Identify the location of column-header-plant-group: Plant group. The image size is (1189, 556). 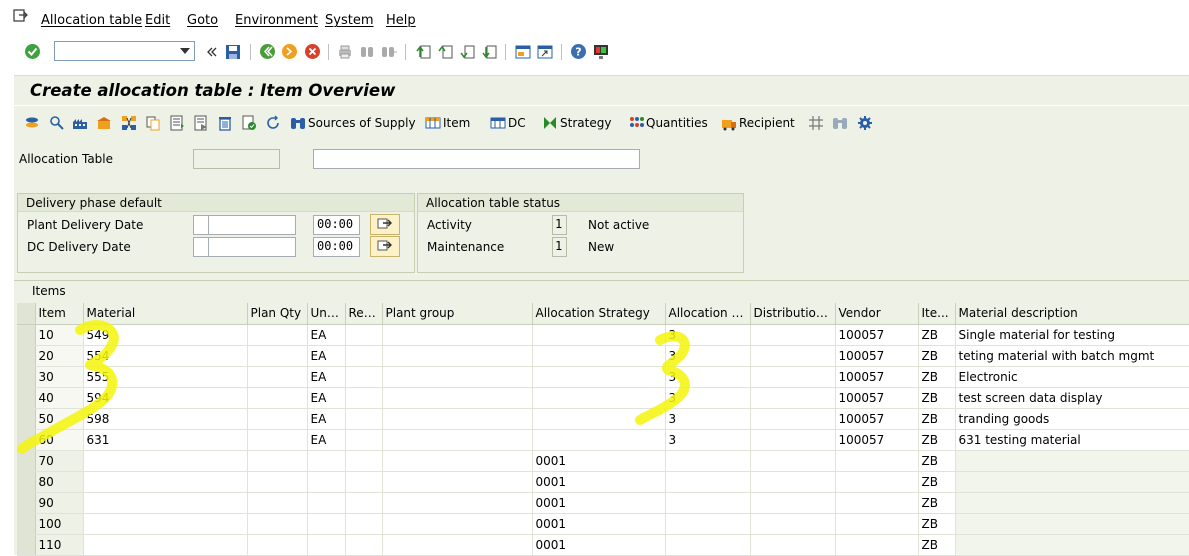
(457, 314).